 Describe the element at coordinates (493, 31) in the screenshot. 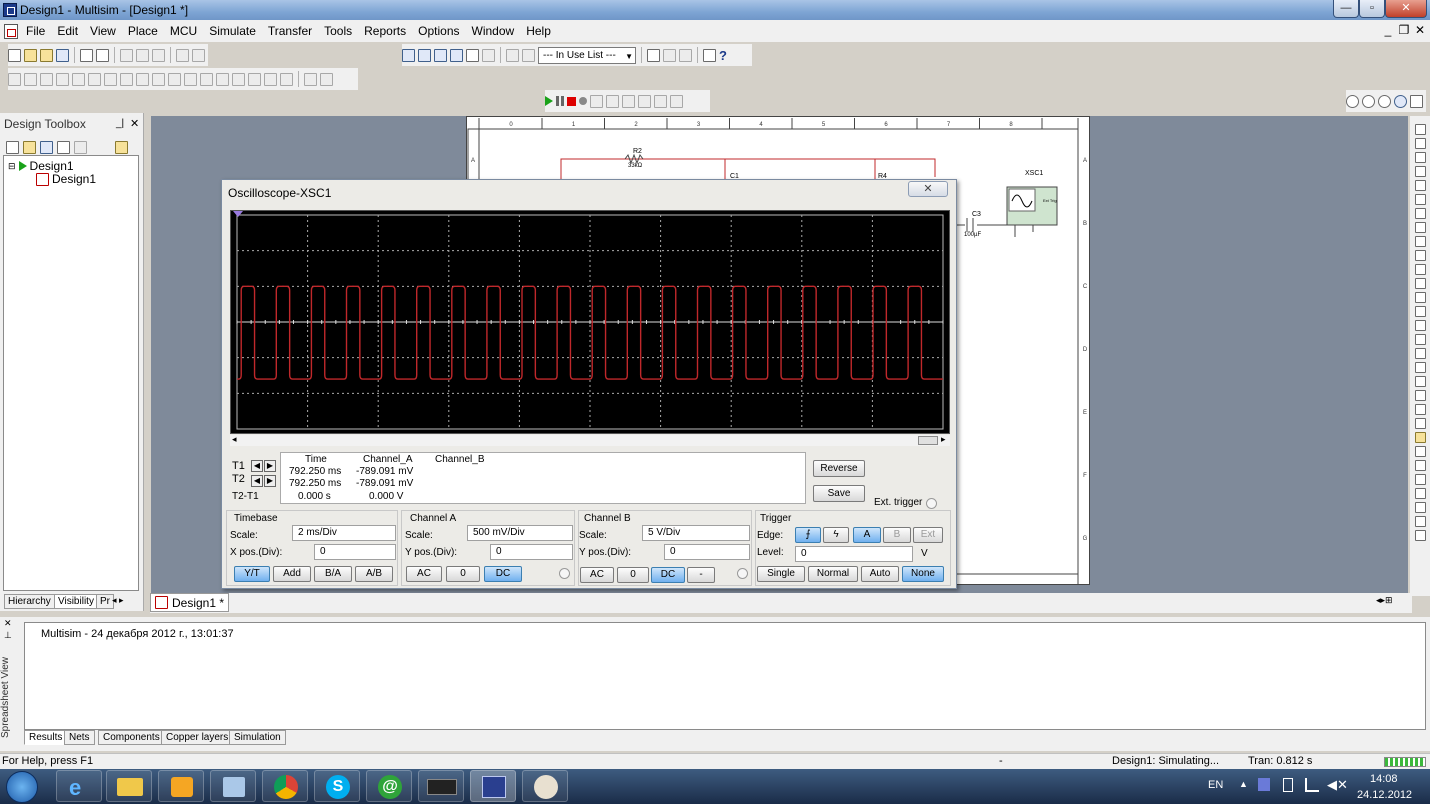

I see `menu-window: Window` at that location.